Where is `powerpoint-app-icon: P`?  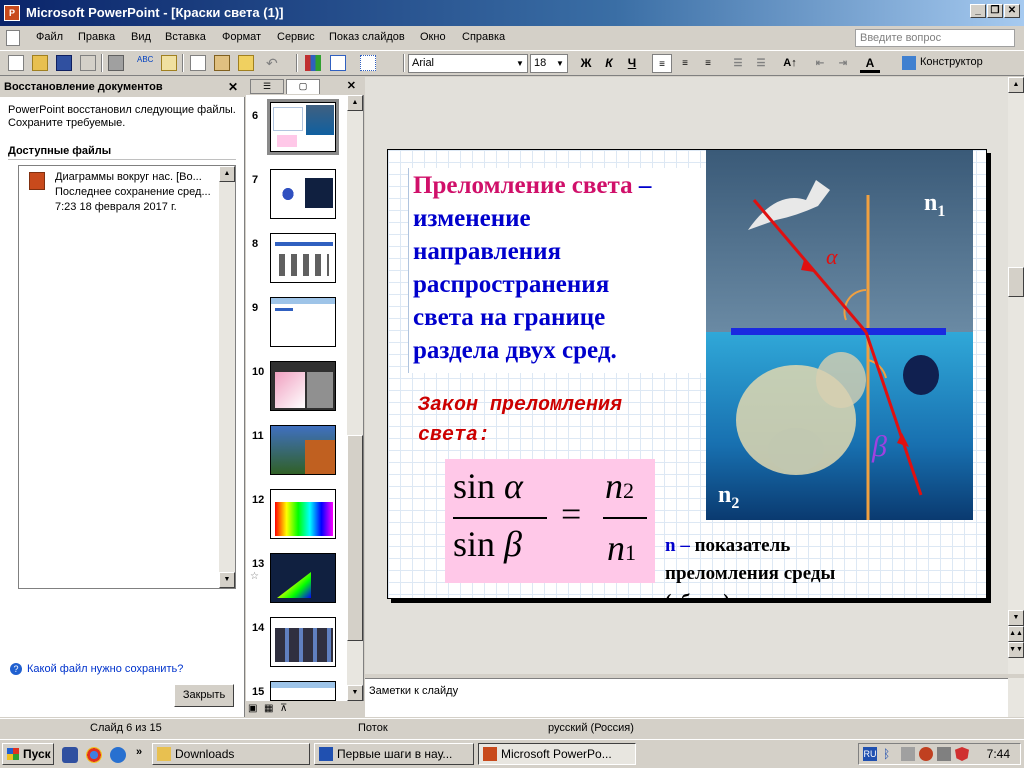
powerpoint-app-icon: P is located at coordinates (12, 13).